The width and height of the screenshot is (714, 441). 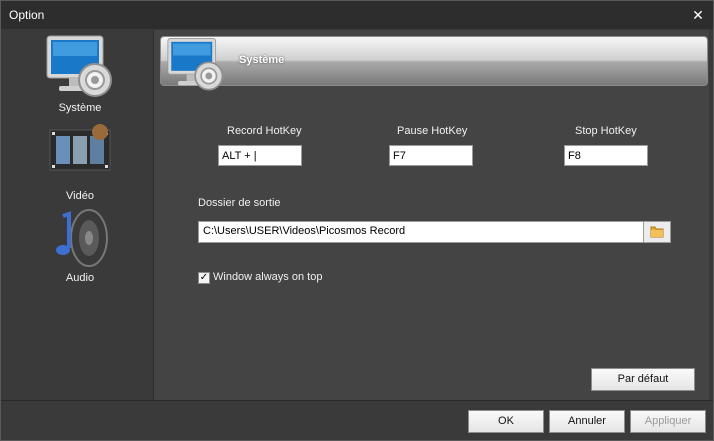 I want to click on title-bar: Option ✕, so click(x=357, y=15).